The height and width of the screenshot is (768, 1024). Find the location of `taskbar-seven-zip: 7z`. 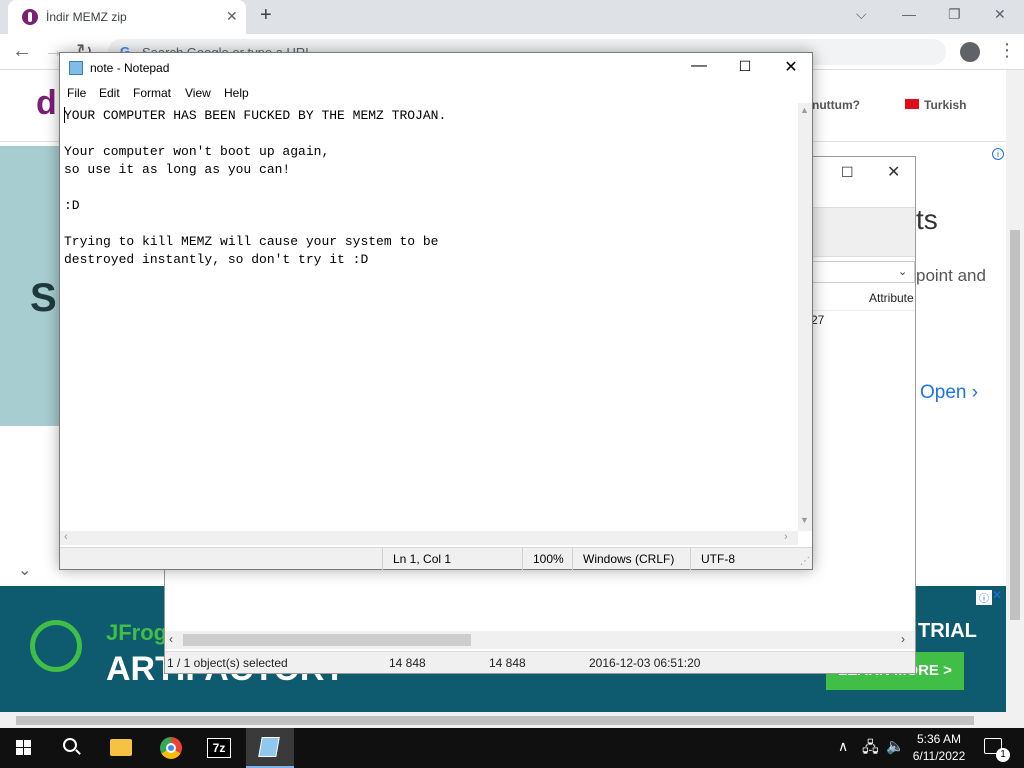

taskbar-seven-zip: 7z is located at coordinates (220, 748).